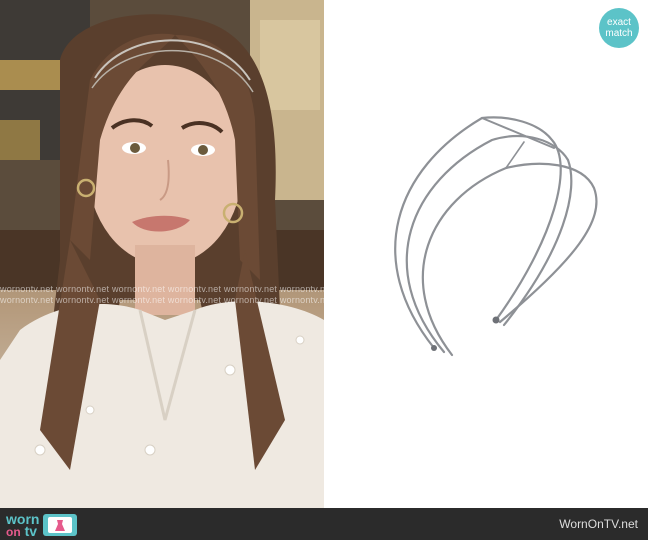 The height and width of the screenshot is (540, 648). Describe the element at coordinates (138, 289) in the screenshot. I see `watermark-text-3: wornontv.net` at that location.